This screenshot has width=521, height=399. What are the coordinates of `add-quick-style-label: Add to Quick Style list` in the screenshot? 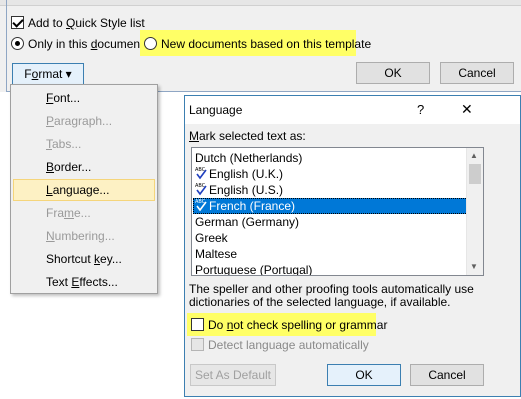 It's located at (86, 23).